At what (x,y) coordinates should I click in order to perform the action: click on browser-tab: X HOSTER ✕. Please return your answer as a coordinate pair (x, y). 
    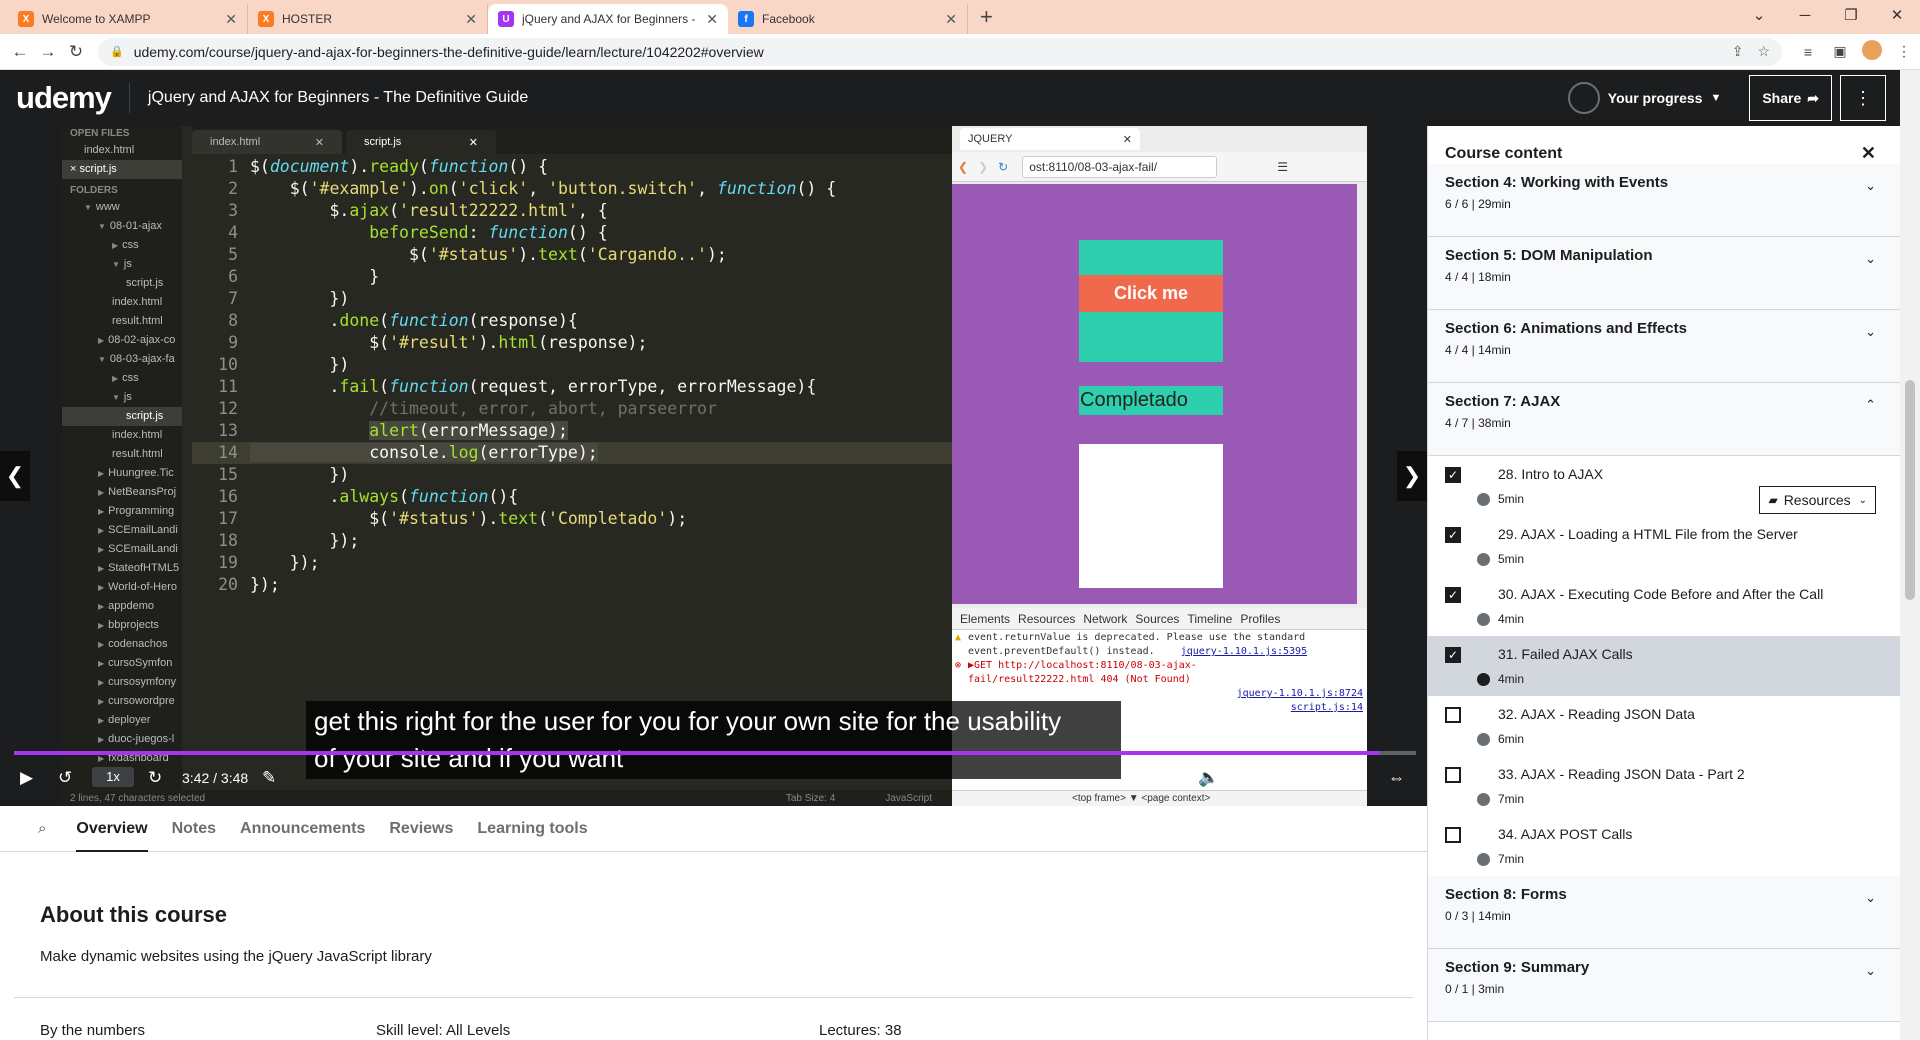
    Looking at the image, I should click on (368, 19).